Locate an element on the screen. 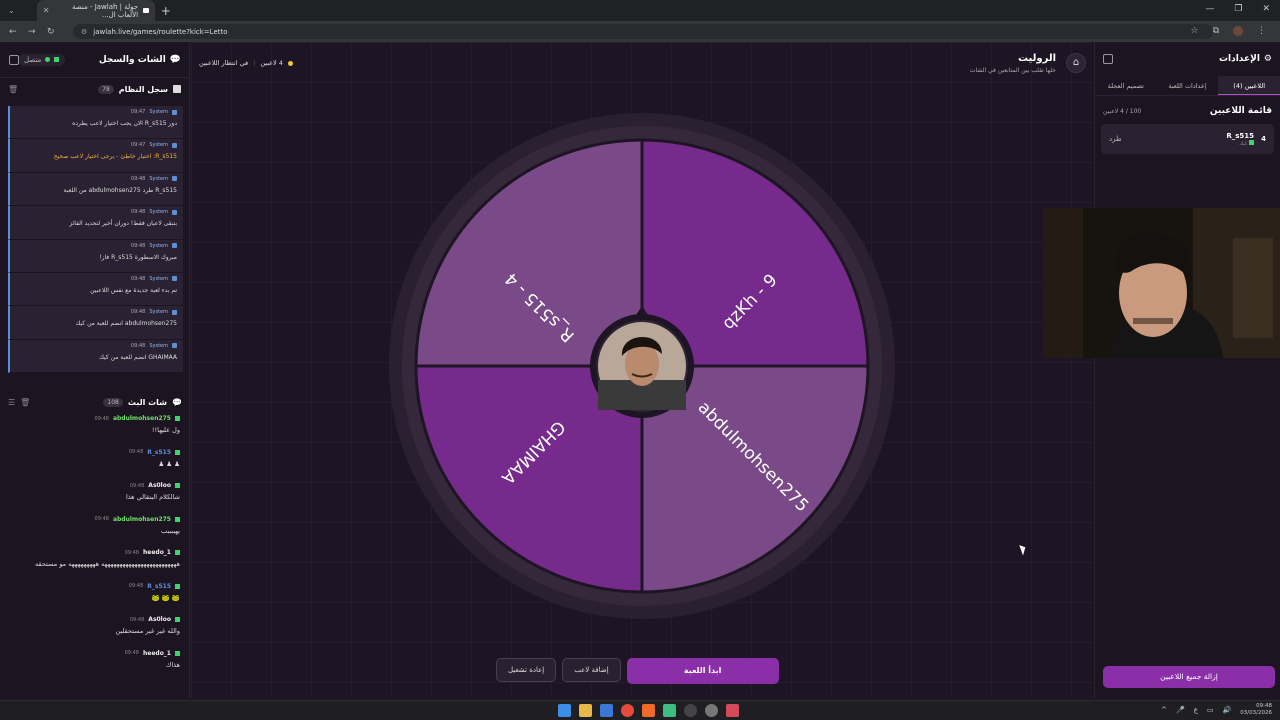  filter-icon: ☰ is located at coordinates (11, 402).